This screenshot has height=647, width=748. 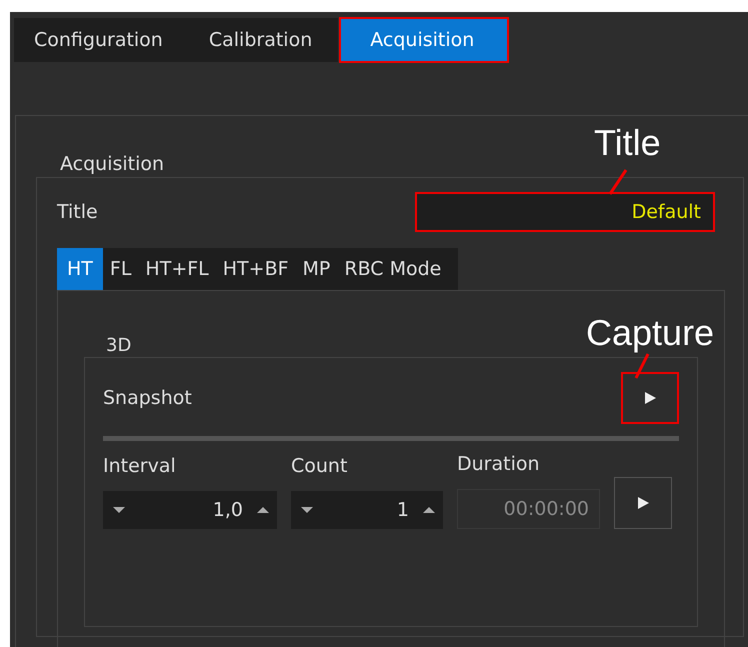 What do you see at coordinates (77, 212) in the screenshot?
I see `title-label: Title` at bounding box center [77, 212].